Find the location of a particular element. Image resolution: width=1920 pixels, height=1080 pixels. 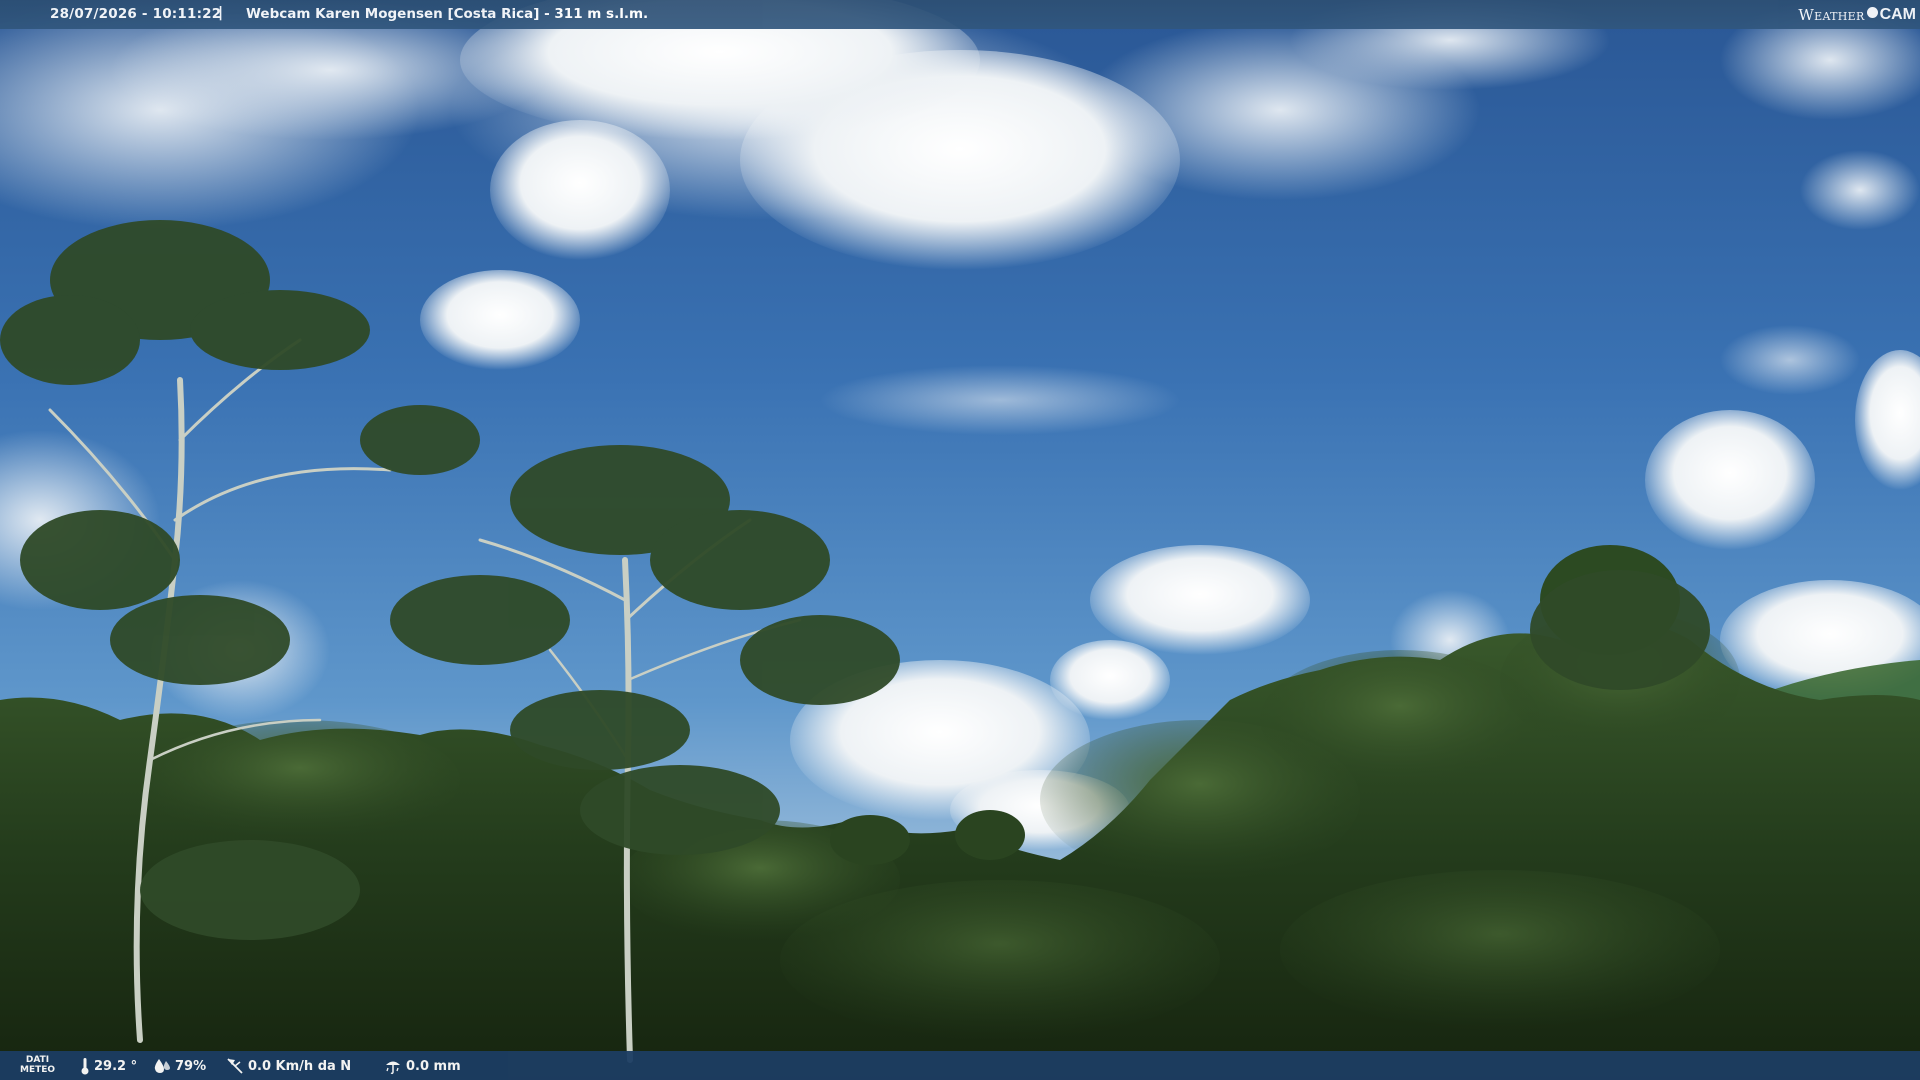

wind-reading: 0.0 Km/h da N is located at coordinates (288, 1066).